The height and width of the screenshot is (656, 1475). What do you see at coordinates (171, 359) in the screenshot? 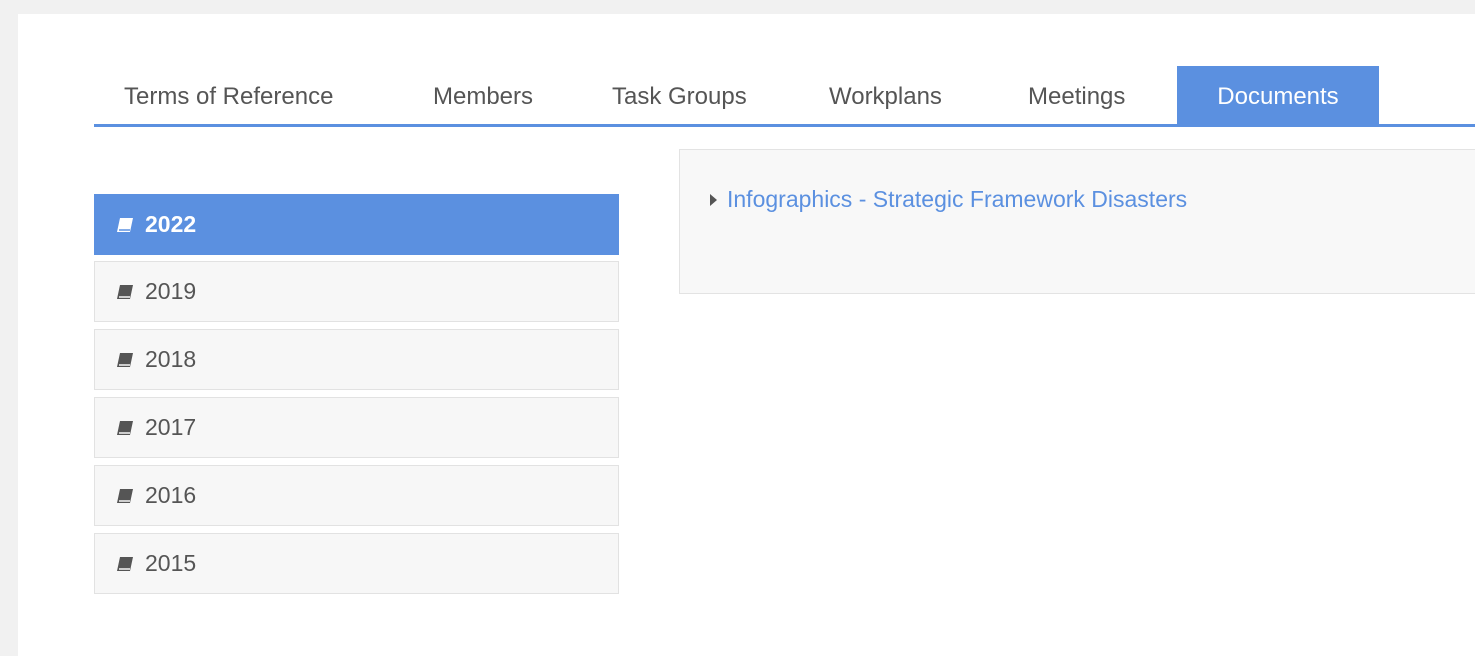
I see `year-label: 2018` at bounding box center [171, 359].